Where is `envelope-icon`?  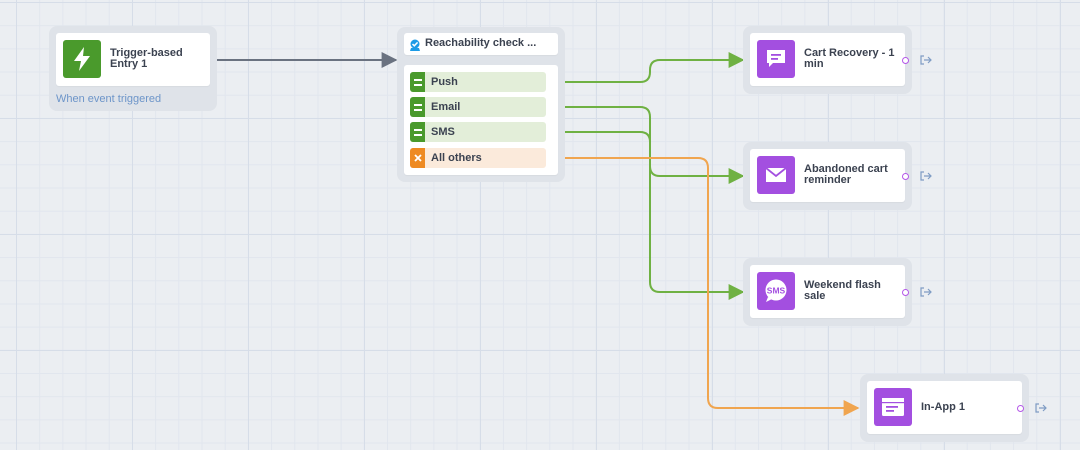 envelope-icon is located at coordinates (776, 175).